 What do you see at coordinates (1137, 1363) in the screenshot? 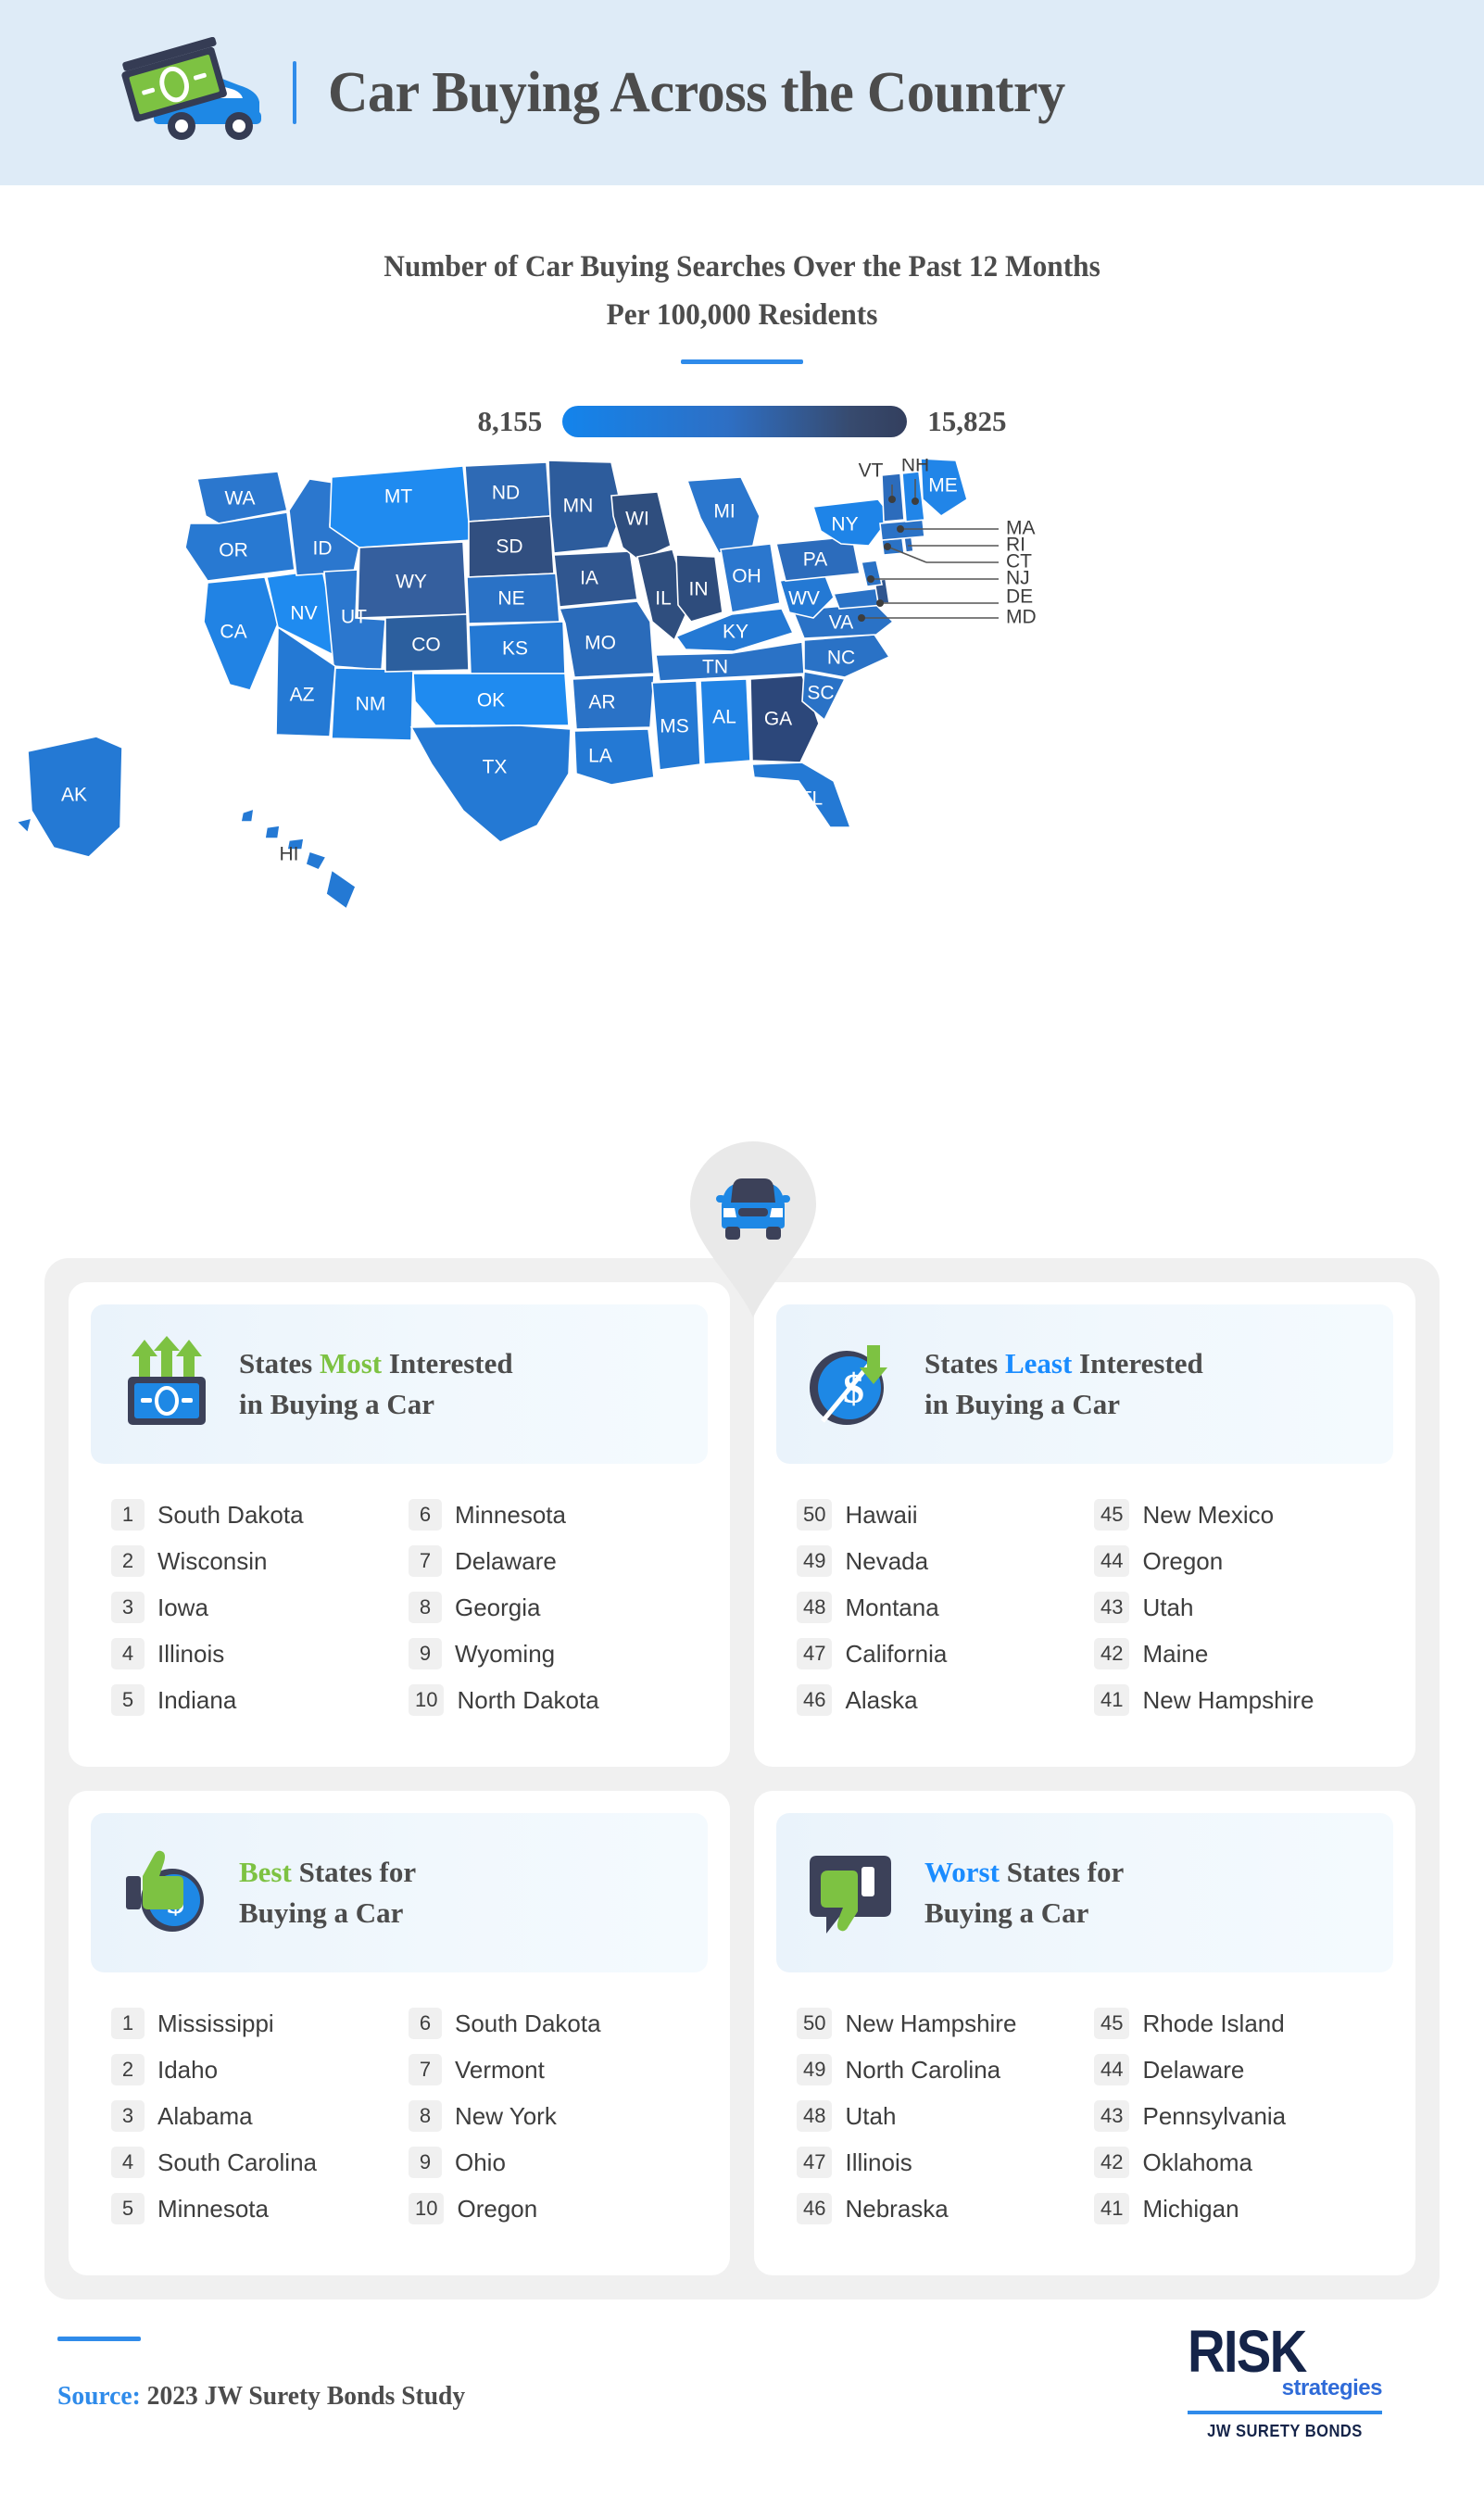
I see `card-title-post: Interested` at bounding box center [1137, 1363].